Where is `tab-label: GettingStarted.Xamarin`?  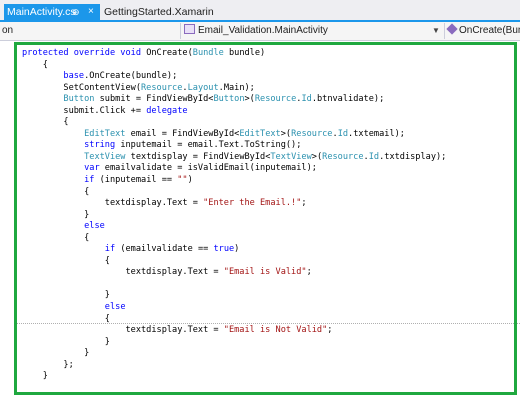
tab-label: GettingStarted.Xamarin is located at coordinates (159, 12).